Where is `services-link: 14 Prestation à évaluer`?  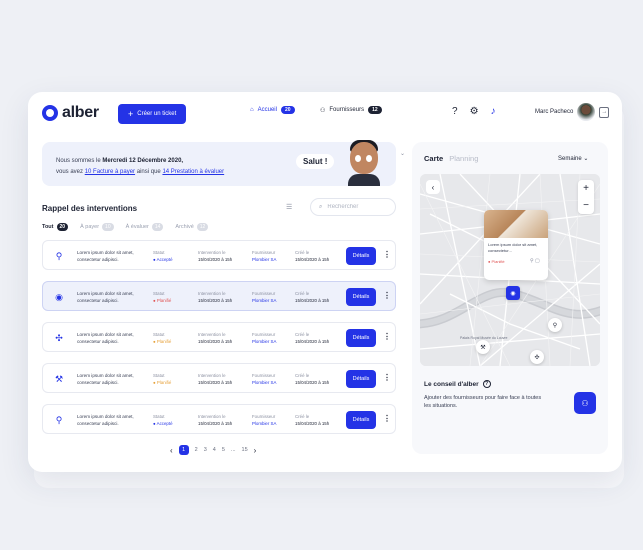 services-link: 14 Prestation à évaluer is located at coordinates (193, 172).